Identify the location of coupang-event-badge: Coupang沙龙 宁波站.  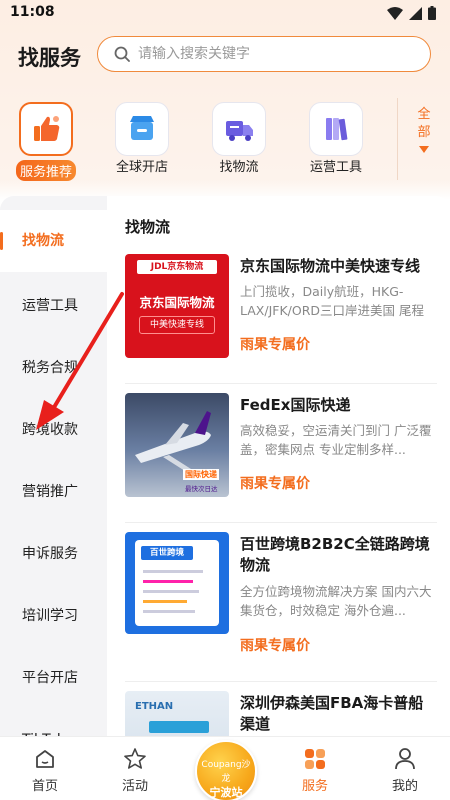
(226, 770).